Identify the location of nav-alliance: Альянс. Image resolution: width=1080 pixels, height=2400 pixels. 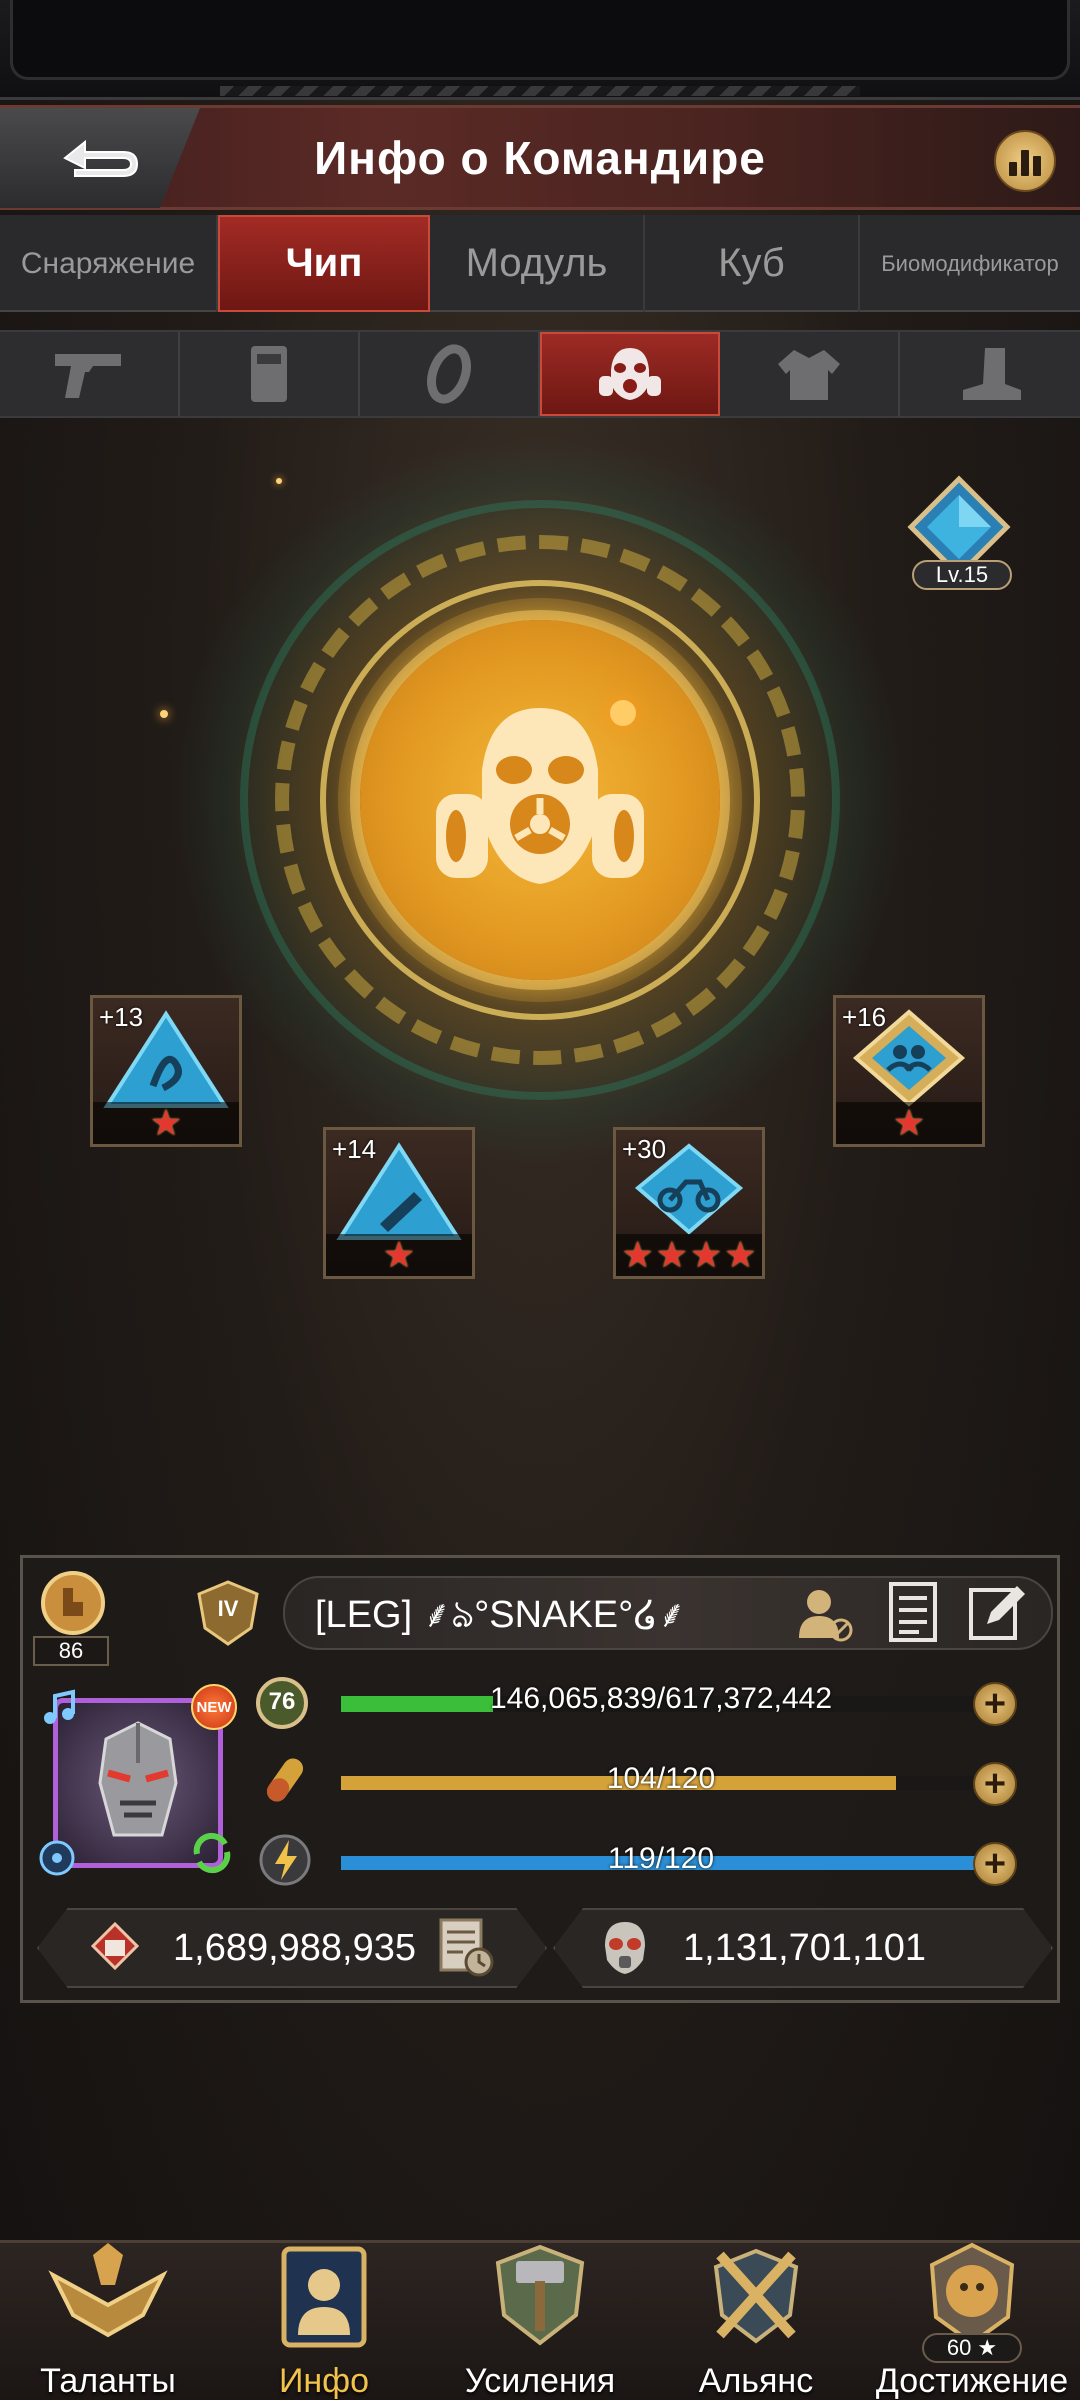
(756, 2321).